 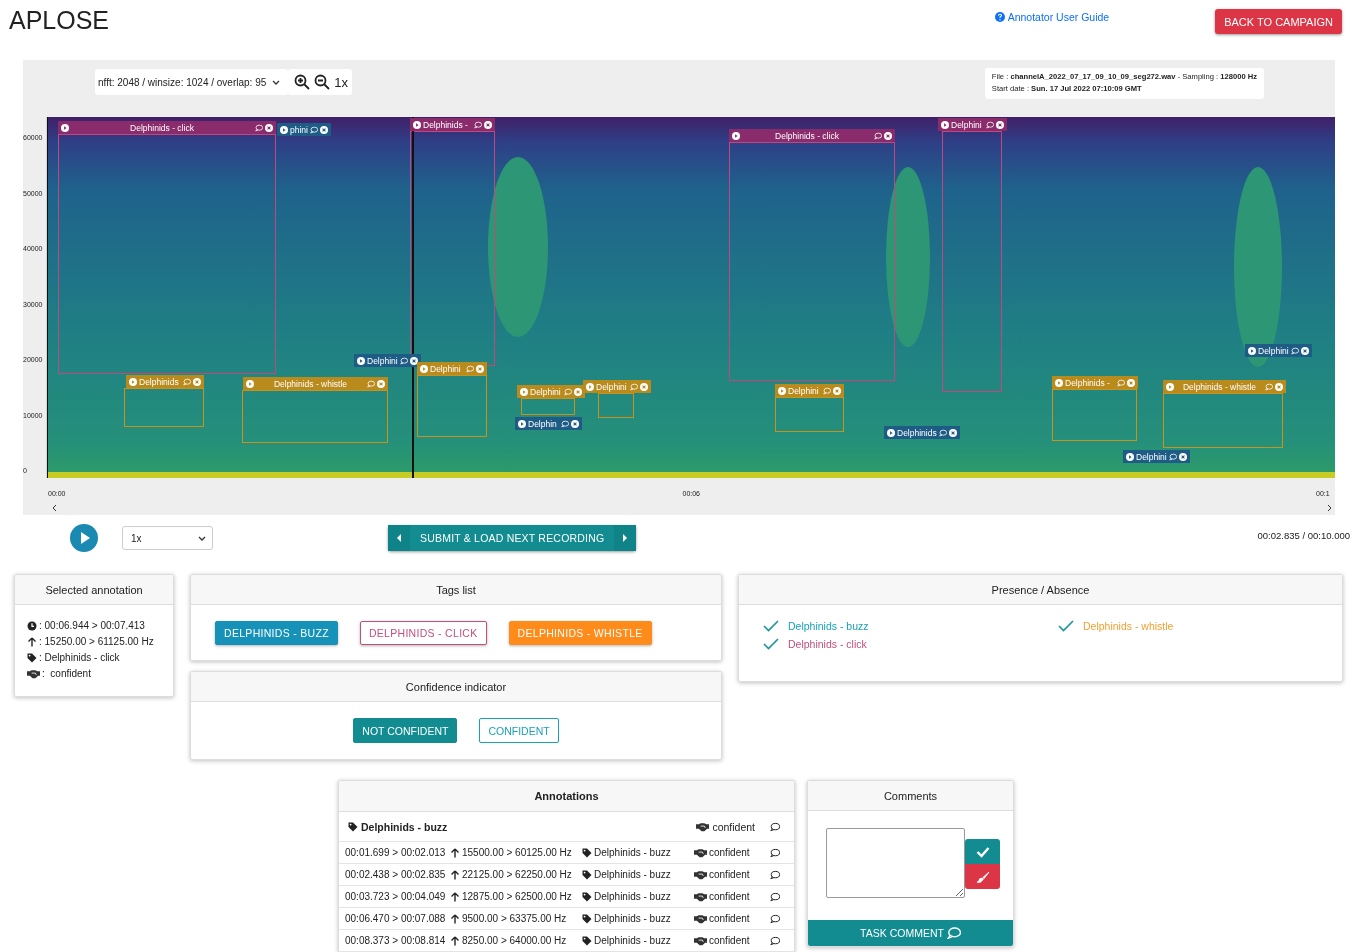 I want to click on time-cell-text: 00:02.438 > 00:02.835, so click(x=396, y=874).